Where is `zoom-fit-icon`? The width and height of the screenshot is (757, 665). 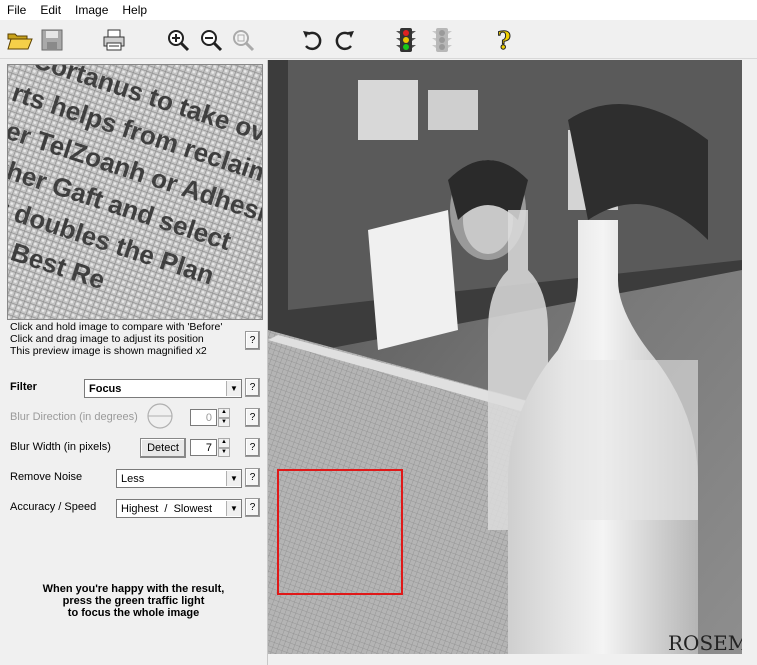 zoom-fit-icon is located at coordinates (243, 40).